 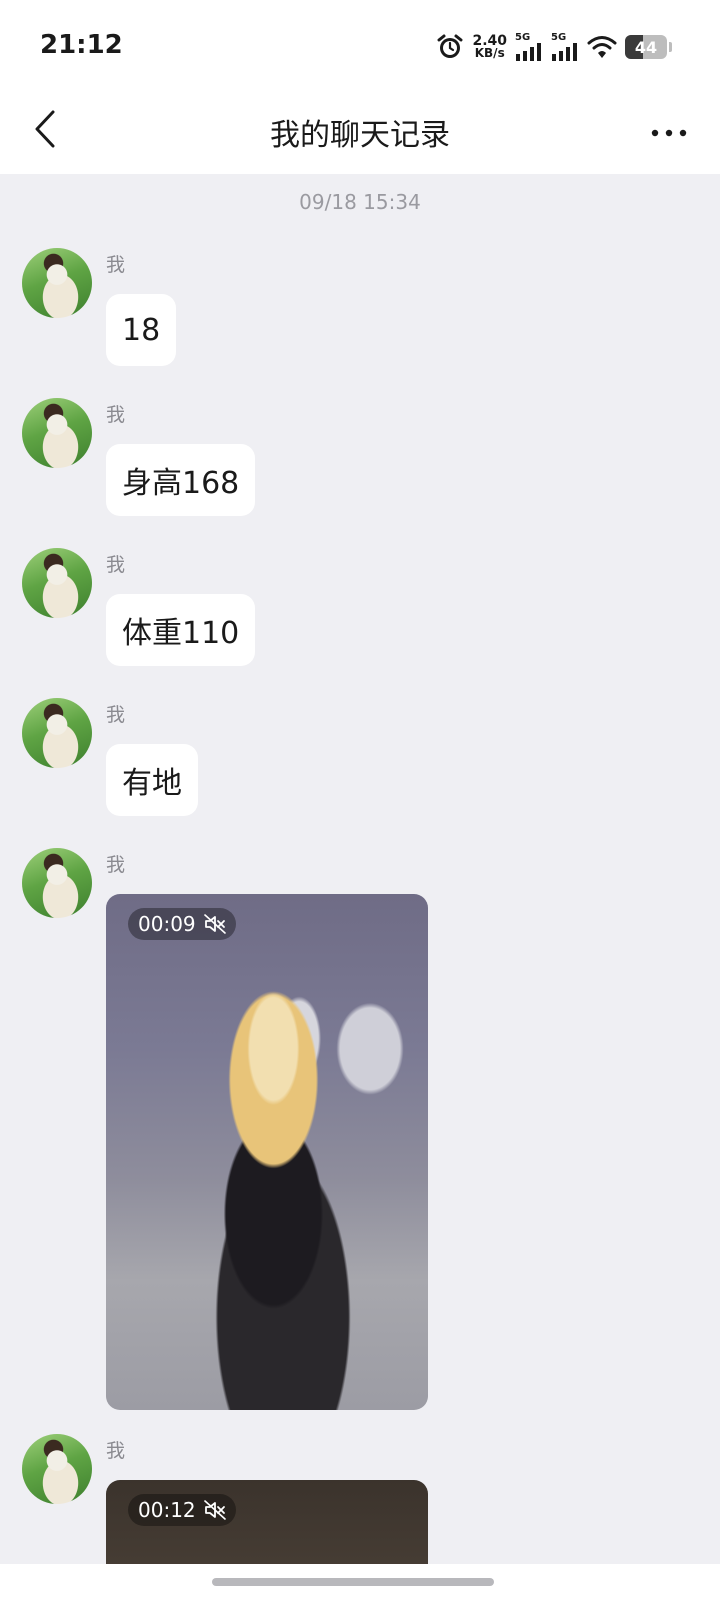 I want to click on wifi-icon, so click(x=602, y=47).